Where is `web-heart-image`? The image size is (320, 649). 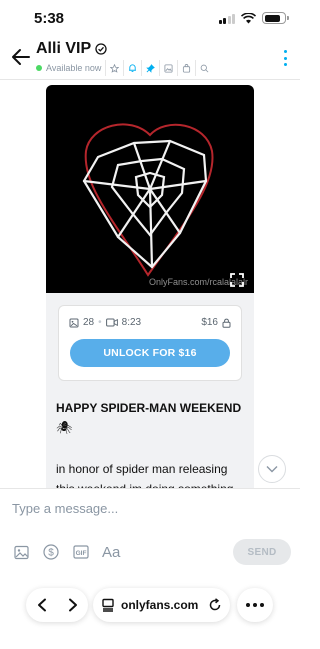
web-heart-image is located at coordinates (148, 200).